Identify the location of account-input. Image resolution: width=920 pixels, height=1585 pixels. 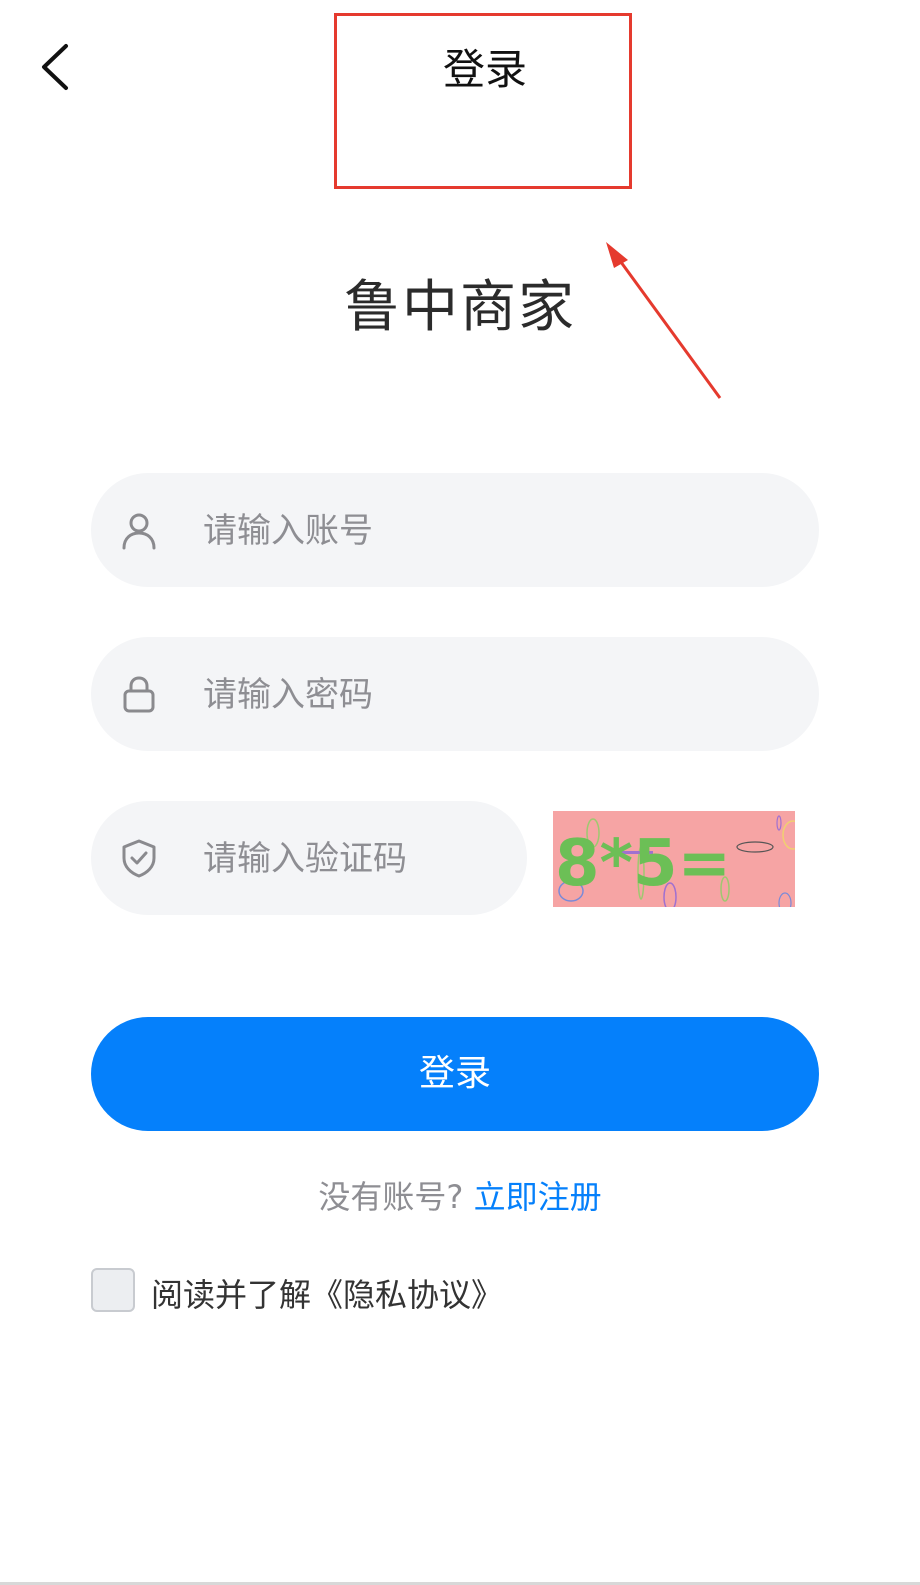
(495, 531).